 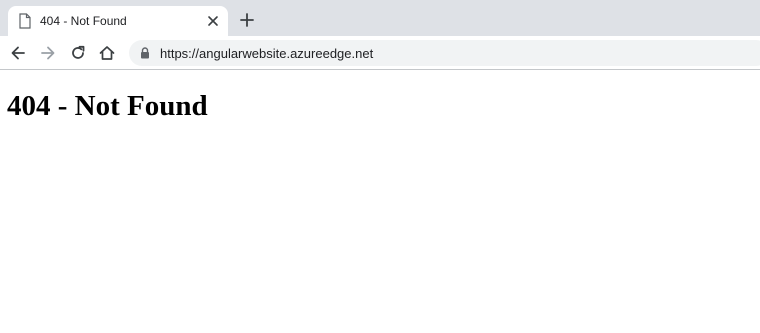 What do you see at coordinates (266, 53) in the screenshot?
I see `url-text: https://angularwebsite.azureedge.net` at bounding box center [266, 53].